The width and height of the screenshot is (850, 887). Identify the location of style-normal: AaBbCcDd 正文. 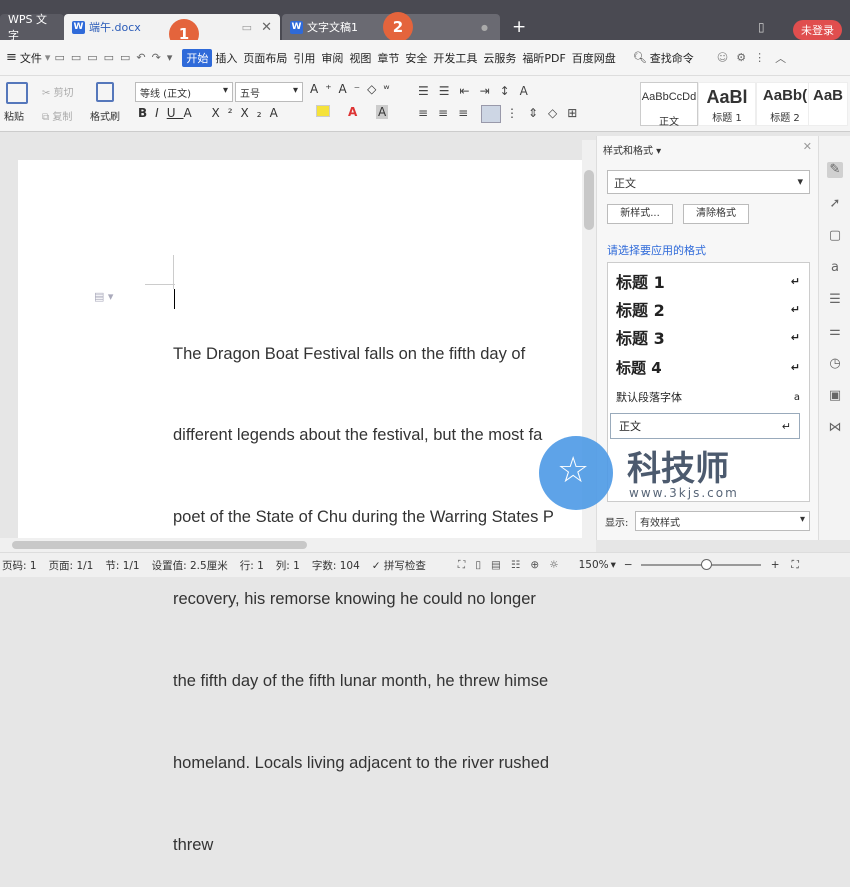
(669, 105).